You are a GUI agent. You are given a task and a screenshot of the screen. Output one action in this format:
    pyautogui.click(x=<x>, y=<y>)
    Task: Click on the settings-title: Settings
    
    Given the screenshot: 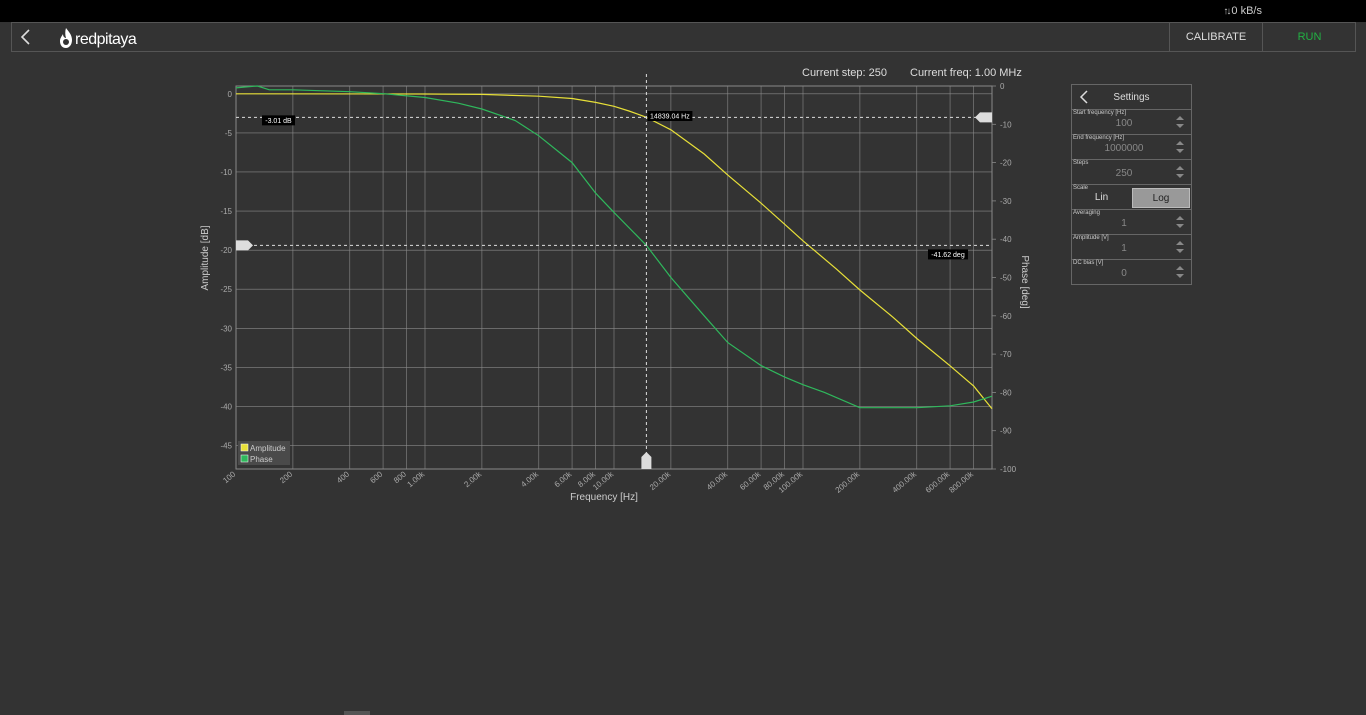 What is the action you would take?
    pyautogui.click(x=1131, y=97)
    